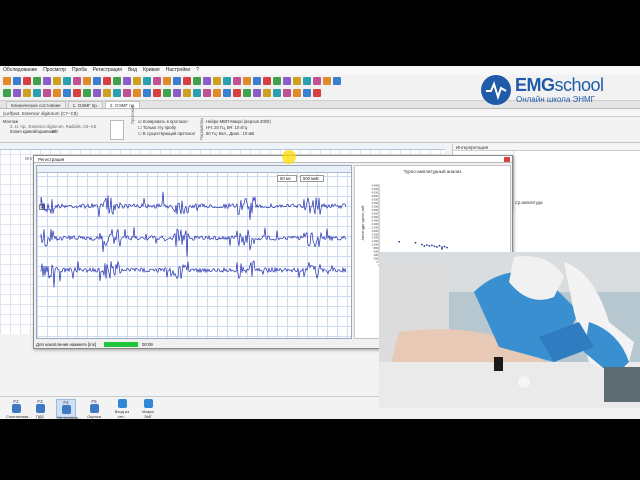 The height and width of the screenshot is (480, 640). Describe the element at coordinates (151, 70) in the screenshot. I see `menu-item-curve: Кривая` at that location.